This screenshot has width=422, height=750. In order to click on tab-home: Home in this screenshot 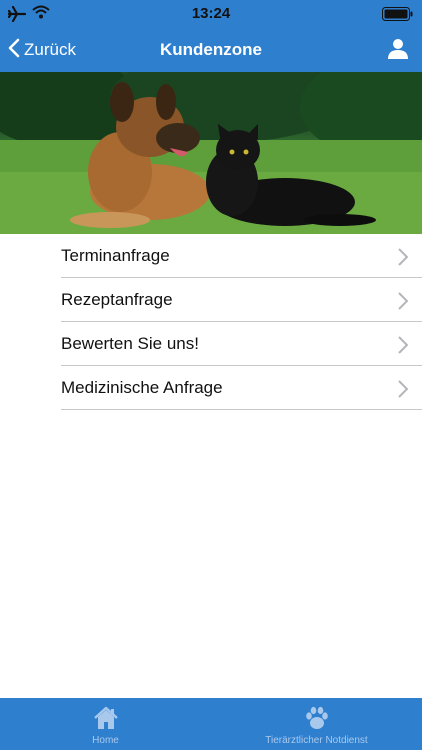, I will do `click(105, 724)`.